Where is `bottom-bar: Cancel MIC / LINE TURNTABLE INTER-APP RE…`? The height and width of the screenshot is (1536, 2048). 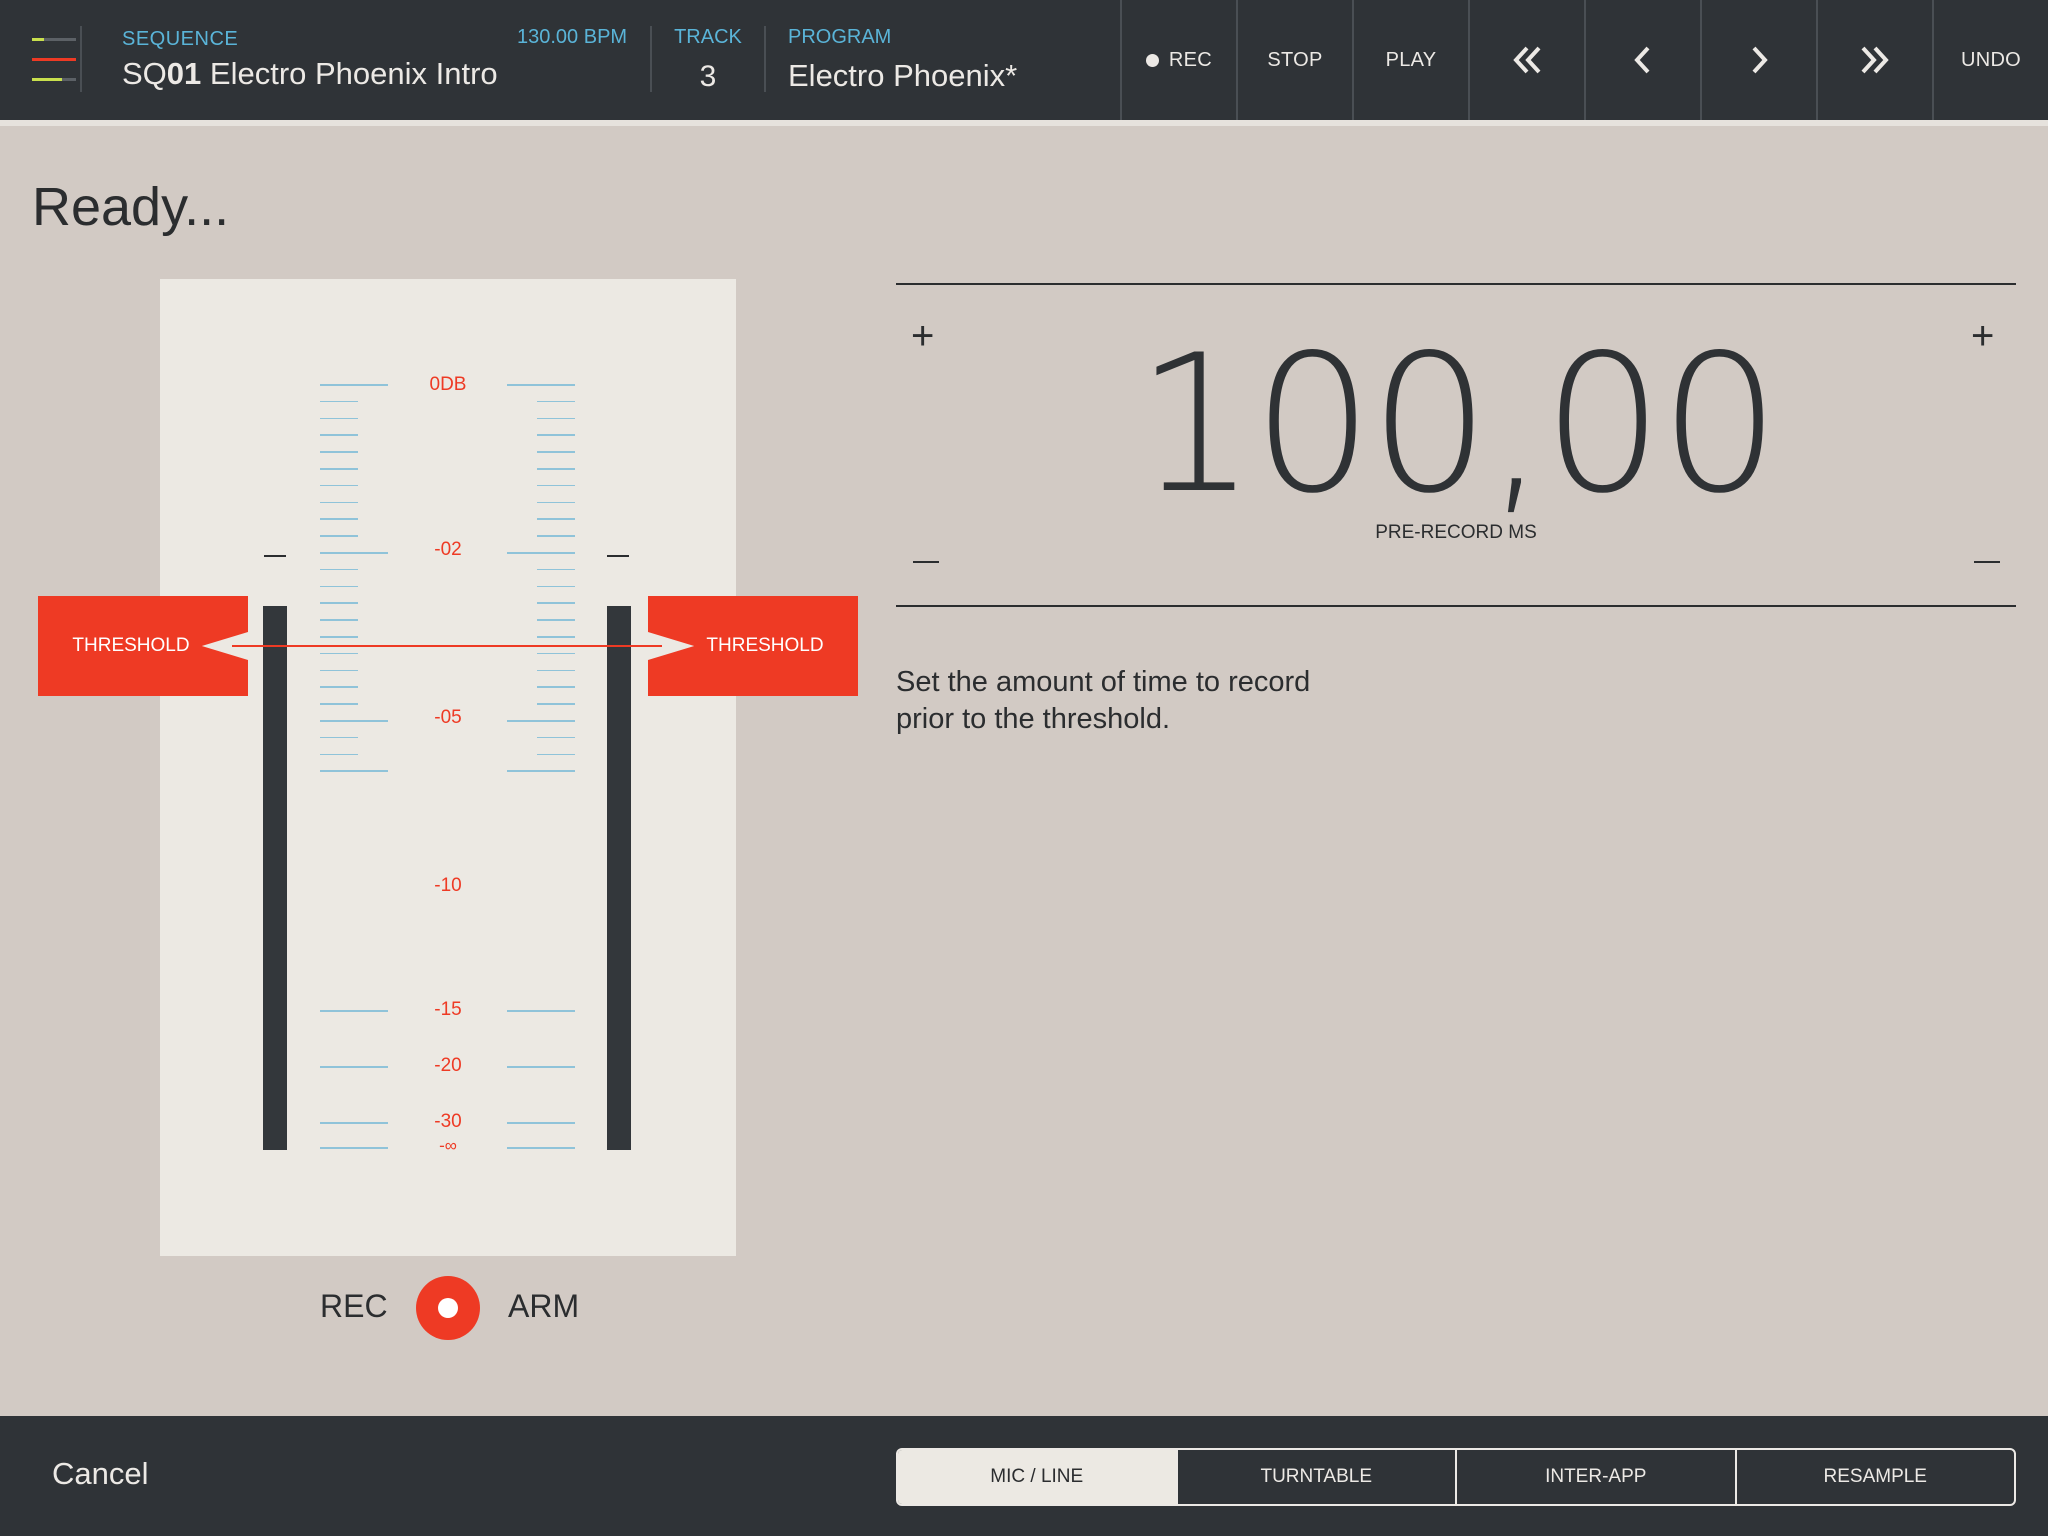 bottom-bar: Cancel MIC / LINE TURNTABLE INTER-APP RE… is located at coordinates (1024, 1476).